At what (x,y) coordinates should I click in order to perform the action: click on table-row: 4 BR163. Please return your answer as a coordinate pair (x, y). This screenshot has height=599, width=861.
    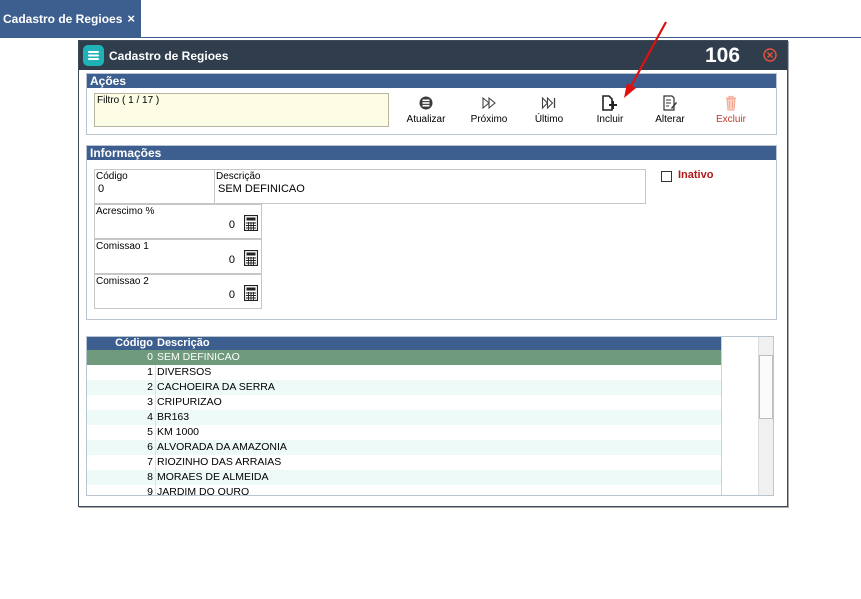
    Looking at the image, I should click on (404, 417).